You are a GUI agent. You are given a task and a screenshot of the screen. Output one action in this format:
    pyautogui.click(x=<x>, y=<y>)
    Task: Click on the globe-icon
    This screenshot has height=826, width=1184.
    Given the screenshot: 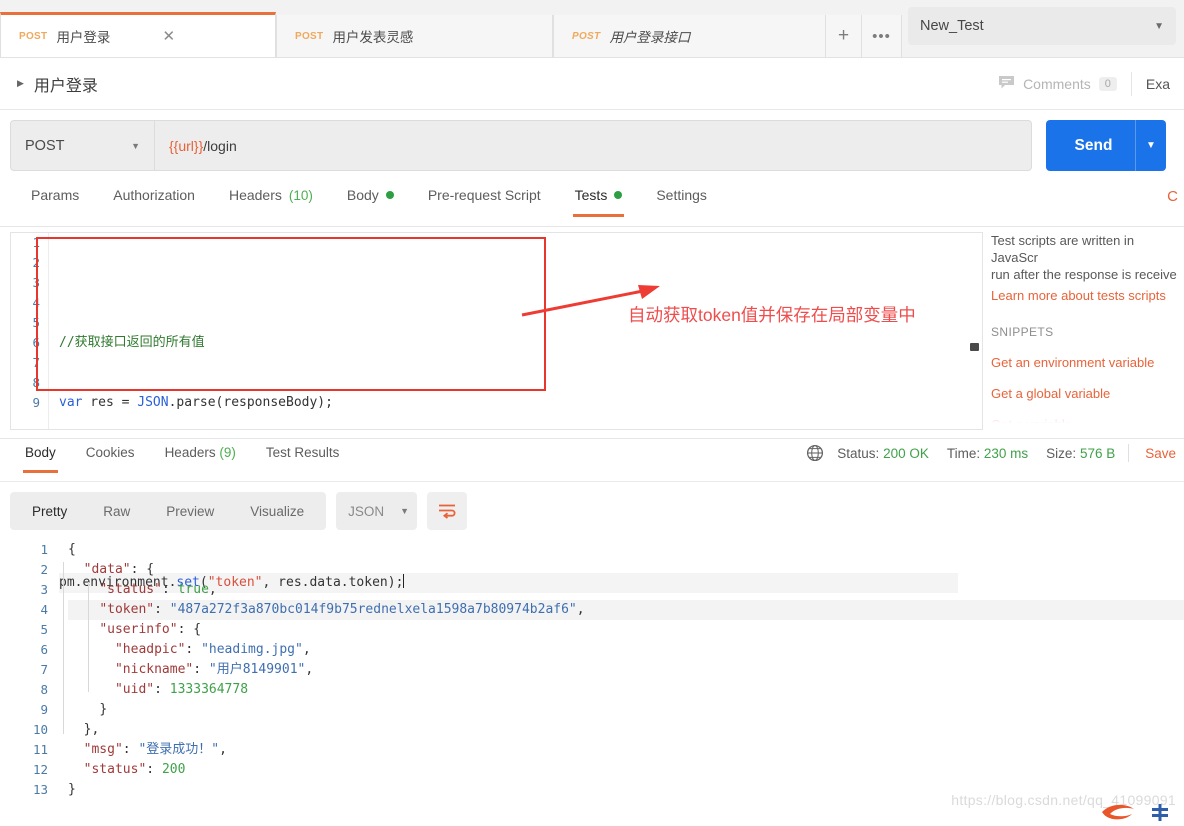 What is the action you would take?
    pyautogui.click(x=815, y=453)
    